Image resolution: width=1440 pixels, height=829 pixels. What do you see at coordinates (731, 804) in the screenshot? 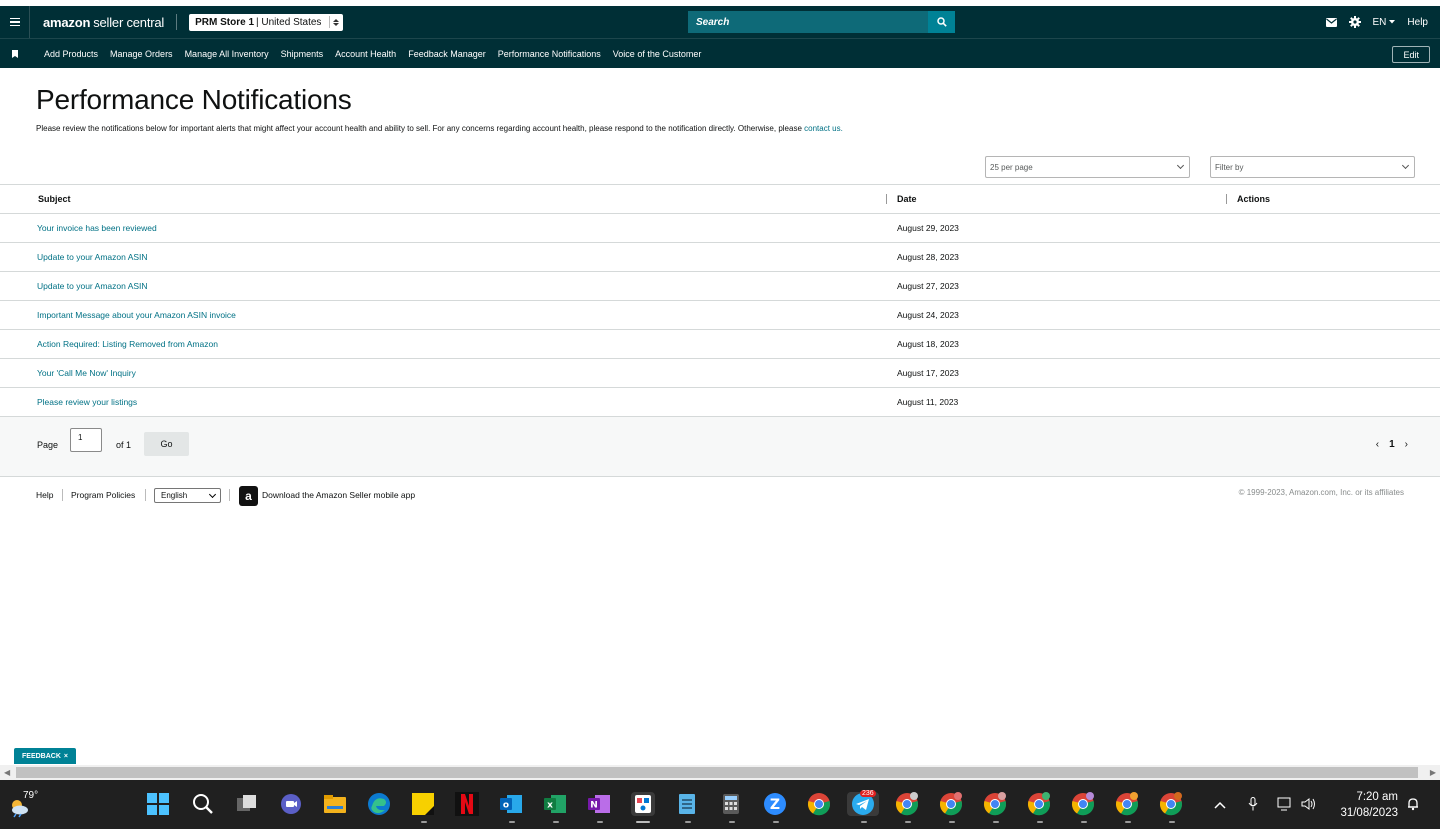
I see `calculator-icon` at bounding box center [731, 804].